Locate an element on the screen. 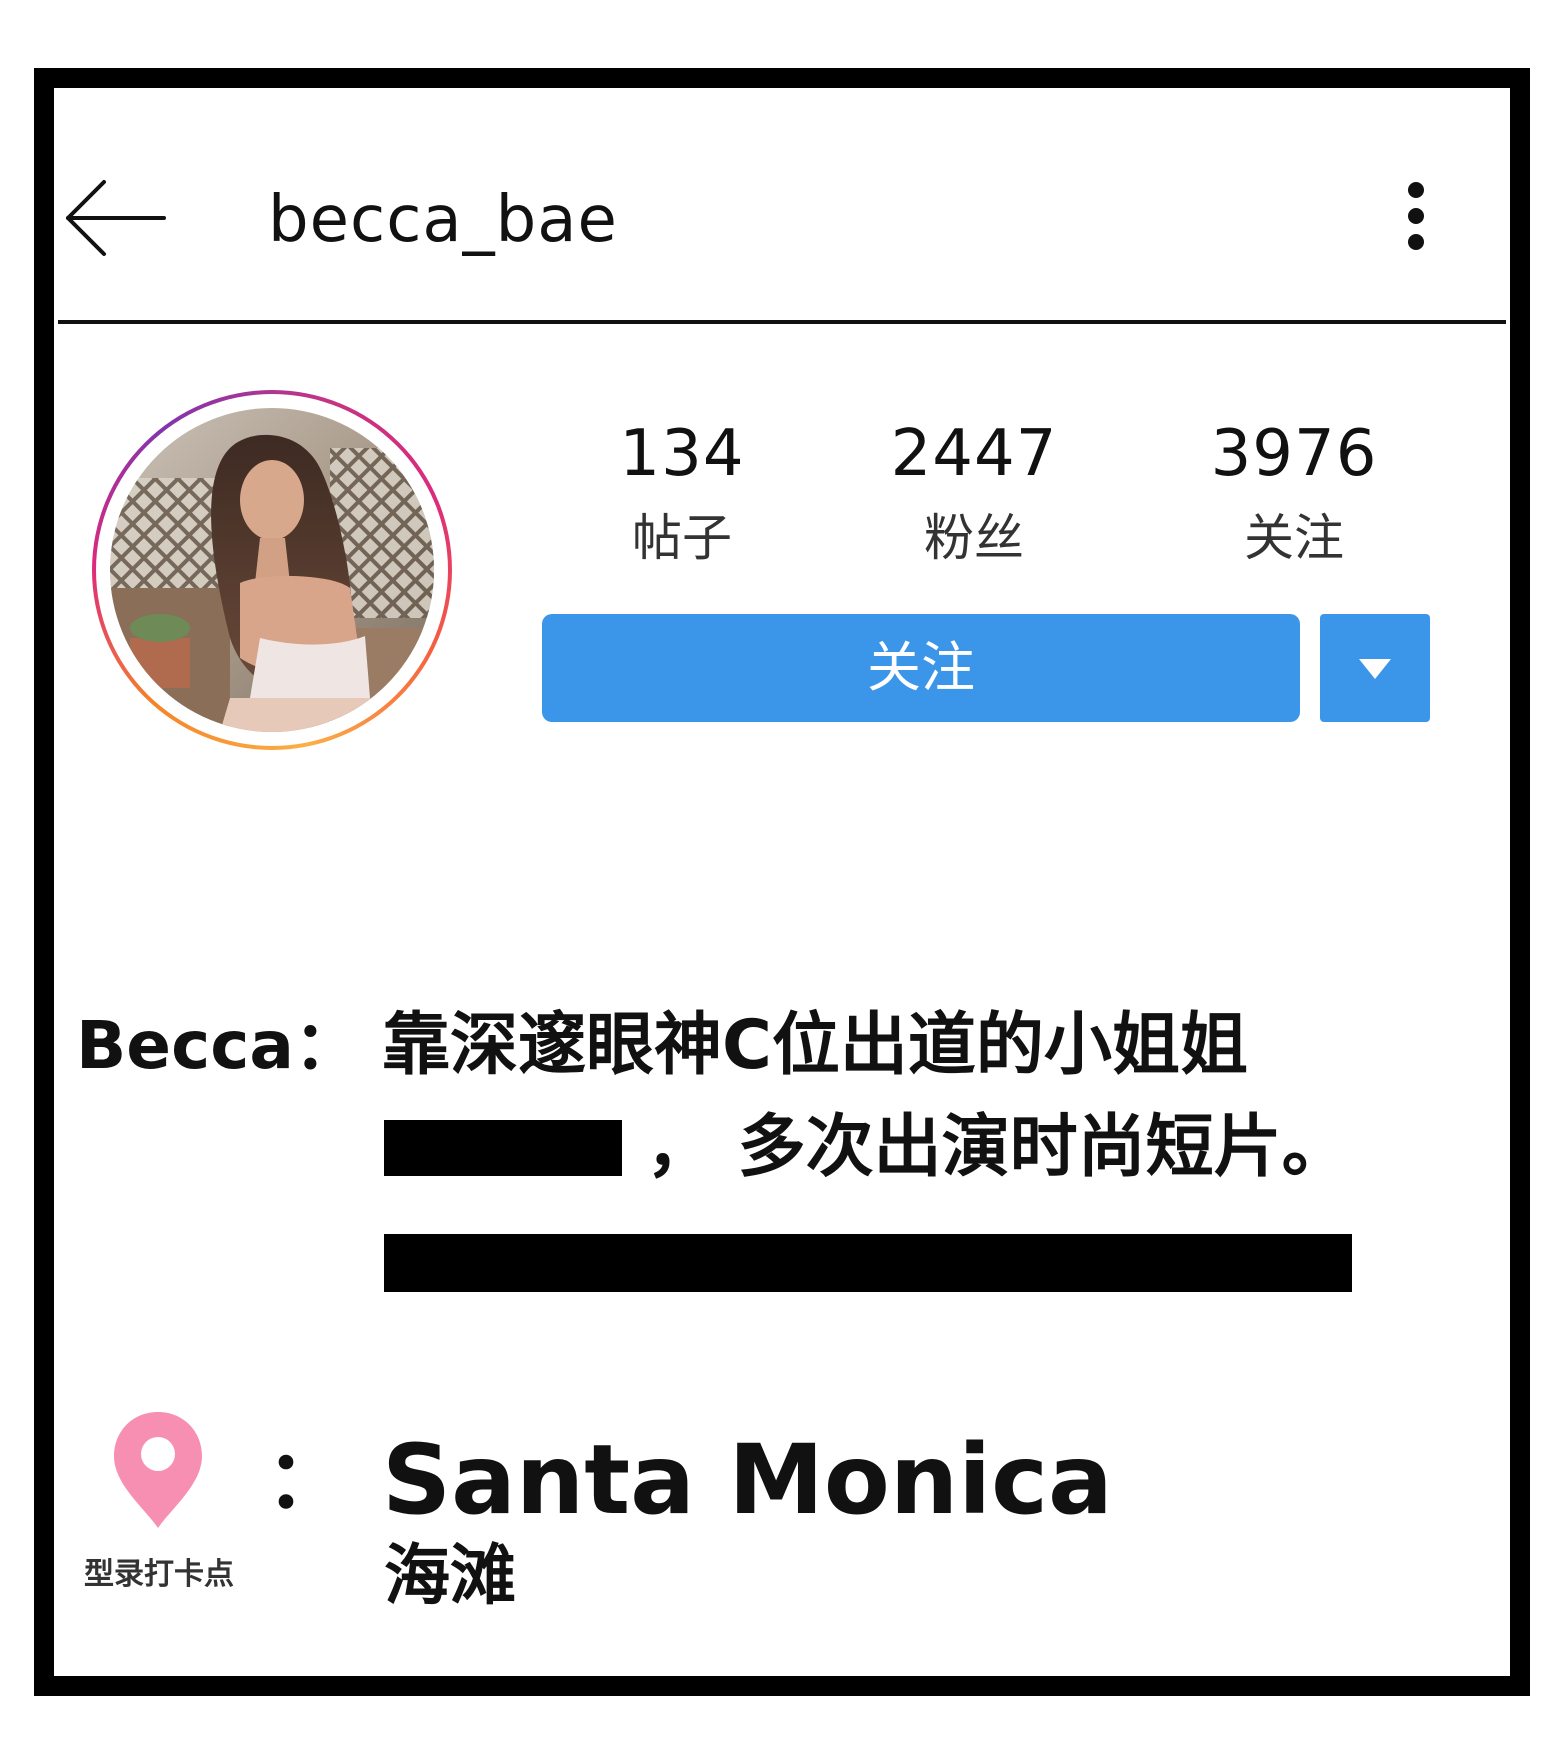  avatar-border is located at coordinates (272, 570).